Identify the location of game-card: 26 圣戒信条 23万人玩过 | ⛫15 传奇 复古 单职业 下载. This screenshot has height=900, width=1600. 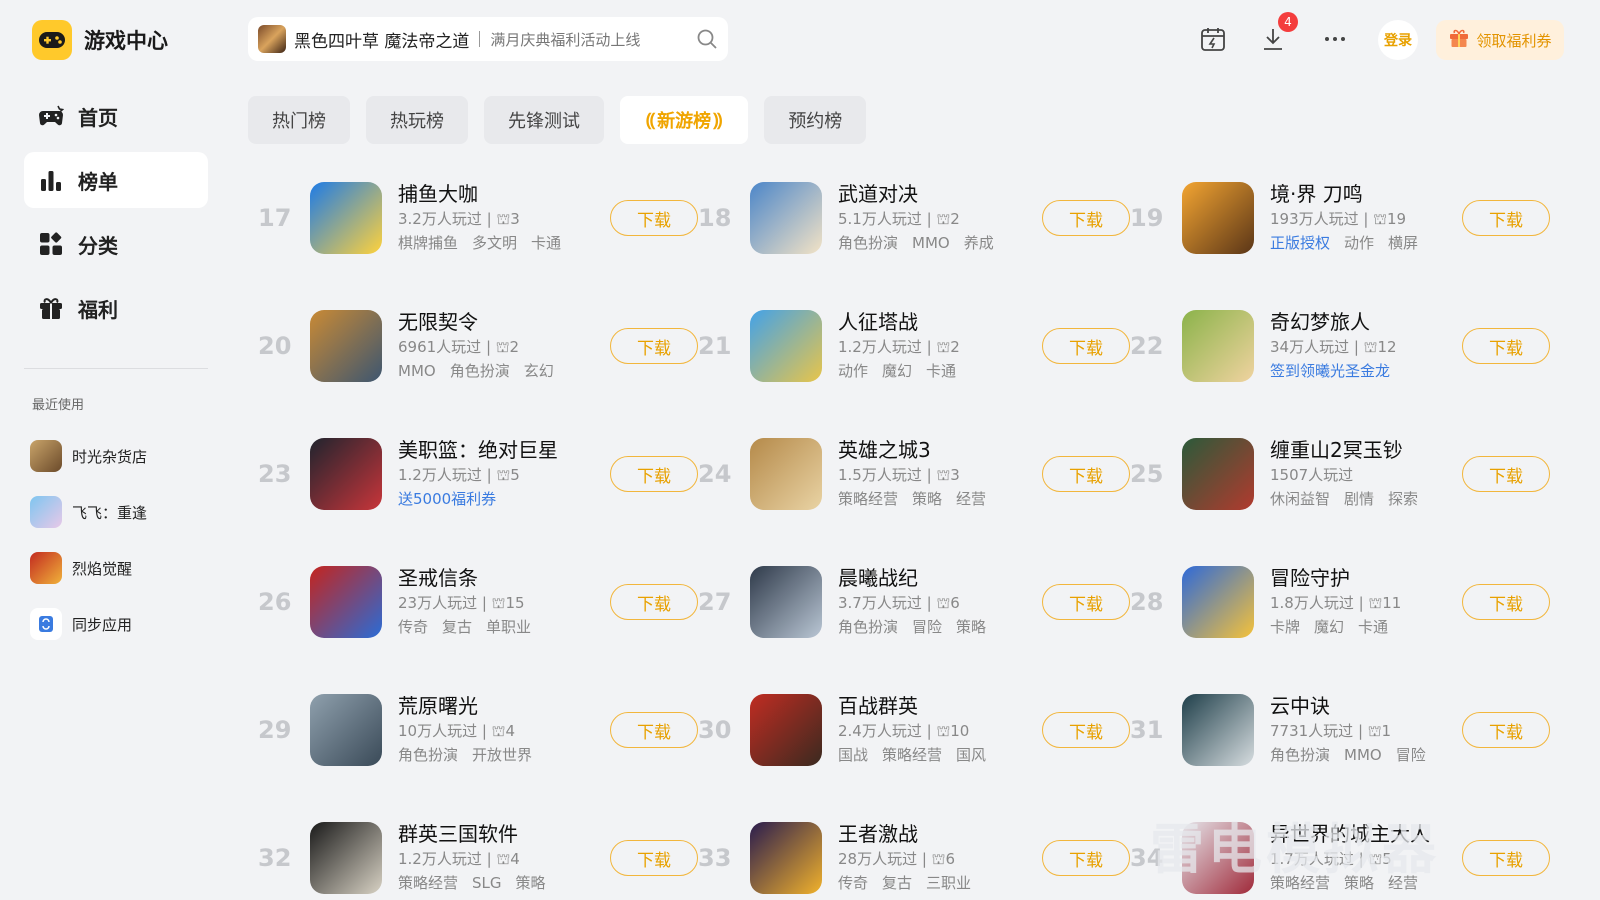
(478, 602).